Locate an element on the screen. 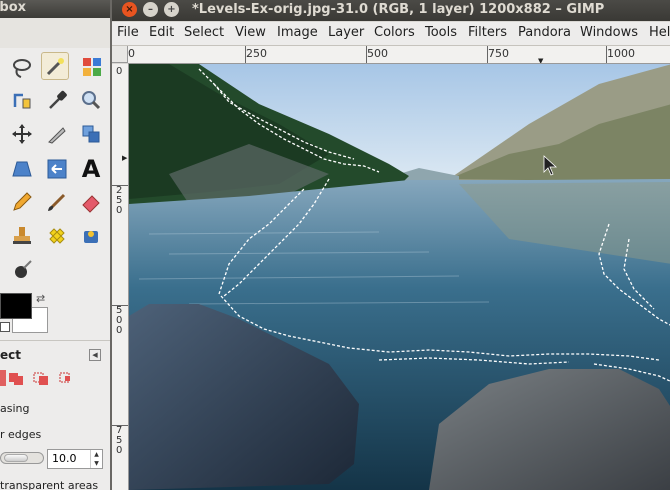 The width and height of the screenshot is (670, 490). toolbox-title: olbox is located at coordinates (13, 7).